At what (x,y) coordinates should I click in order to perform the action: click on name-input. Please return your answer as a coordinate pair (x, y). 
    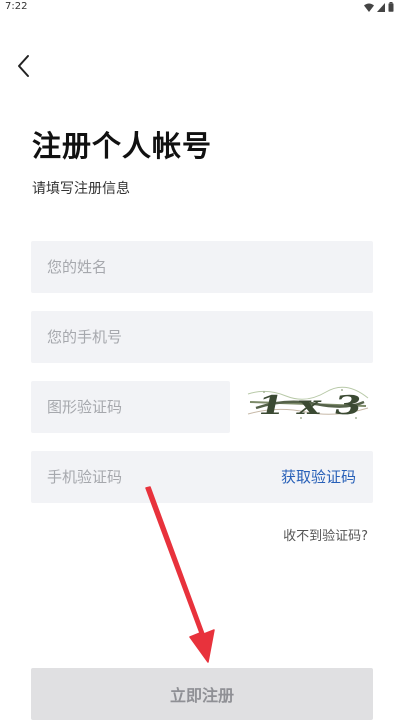
    Looking at the image, I should click on (202, 267).